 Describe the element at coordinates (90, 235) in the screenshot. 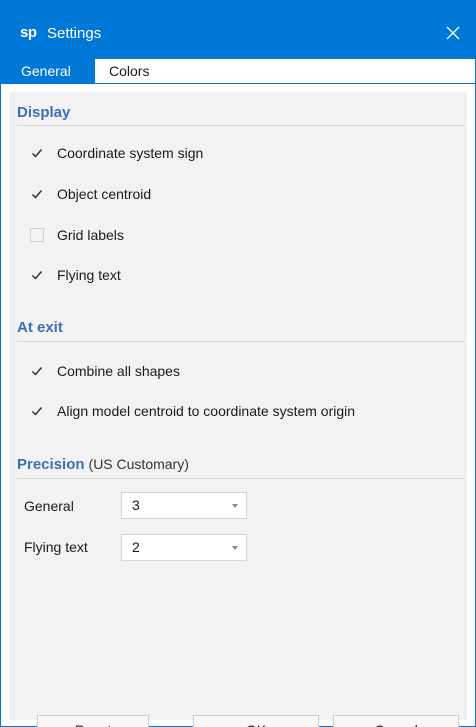

I see `checkbox-label: Grid labels` at that location.